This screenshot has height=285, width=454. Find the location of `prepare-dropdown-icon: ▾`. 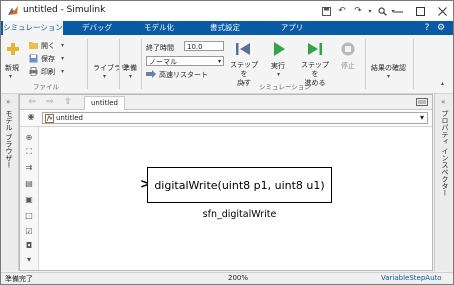

prepare-dropdown-icon: ▾ is located at coordinates (130, 76).